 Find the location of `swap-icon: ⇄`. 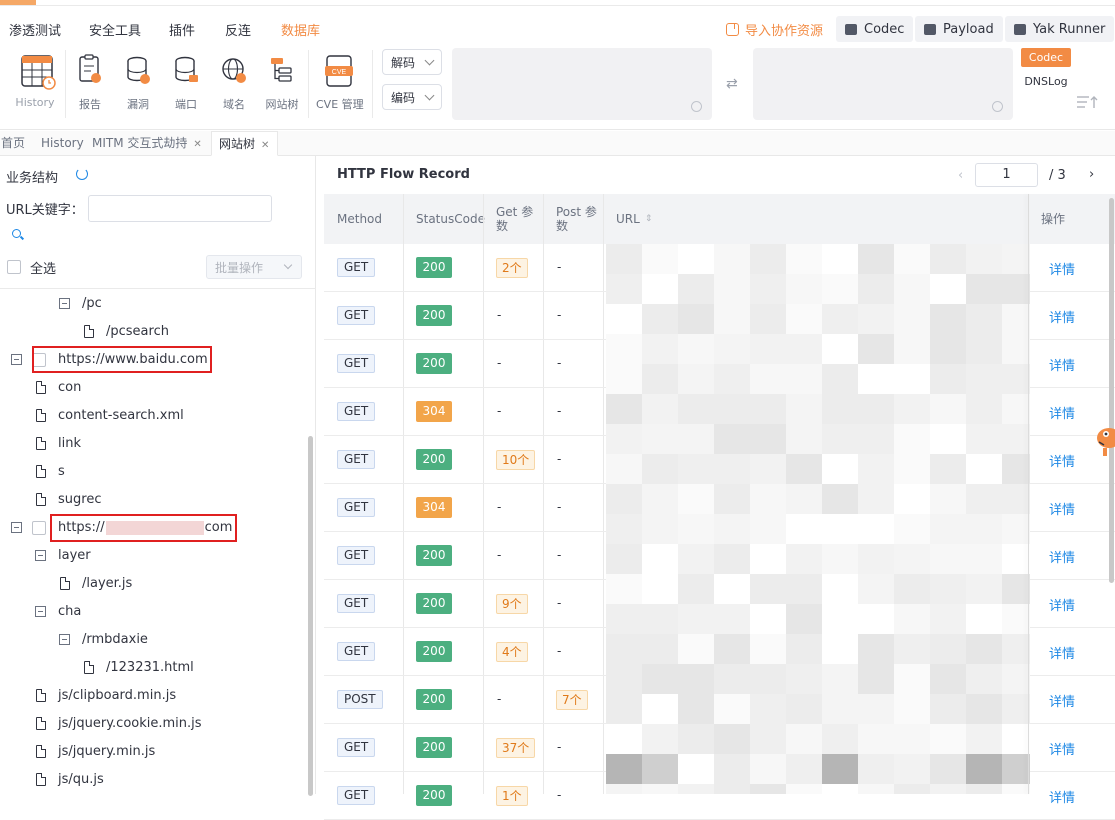

swap-icon: ⇄ is located at coordinates (732, 84).